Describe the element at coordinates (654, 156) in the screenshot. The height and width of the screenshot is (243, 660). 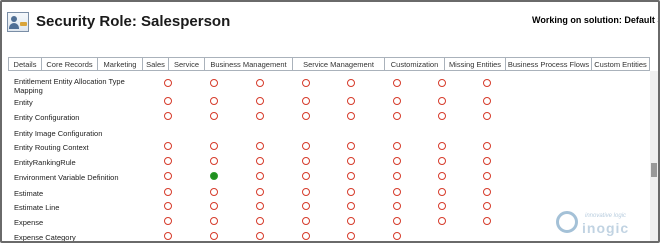
I see `vertical-scrollbar` at that location.